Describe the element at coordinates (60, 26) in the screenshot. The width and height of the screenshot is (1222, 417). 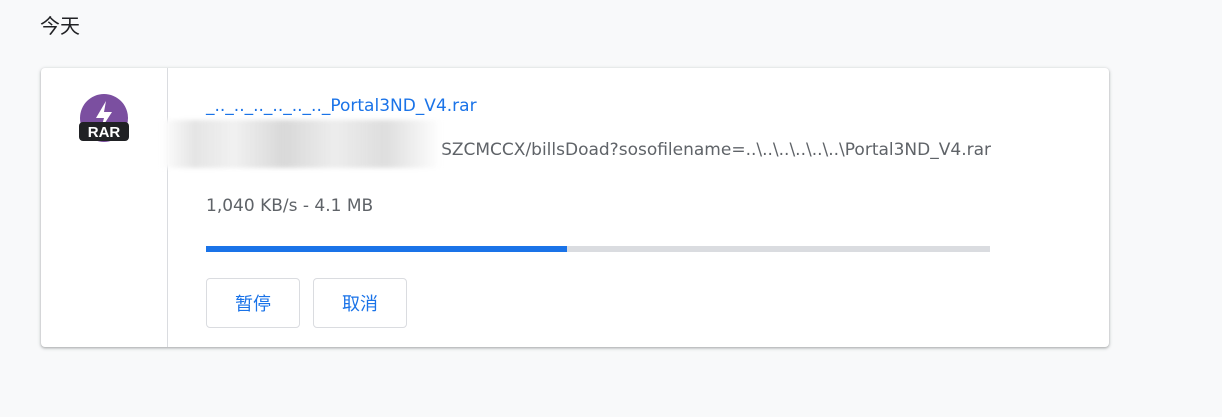
I see `date-section-header: 今天` at that location.